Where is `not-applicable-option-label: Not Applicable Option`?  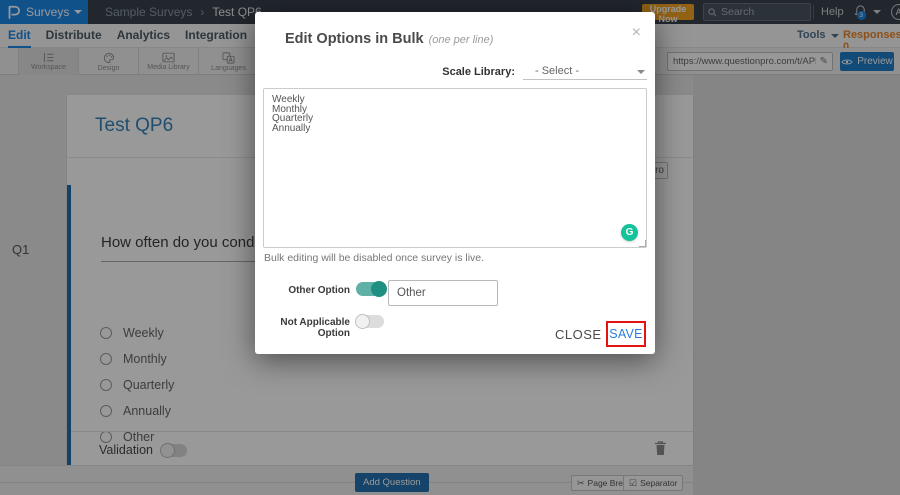
not-applicable-option-label: Not Applicable Option is located at coordinates (315, 328).